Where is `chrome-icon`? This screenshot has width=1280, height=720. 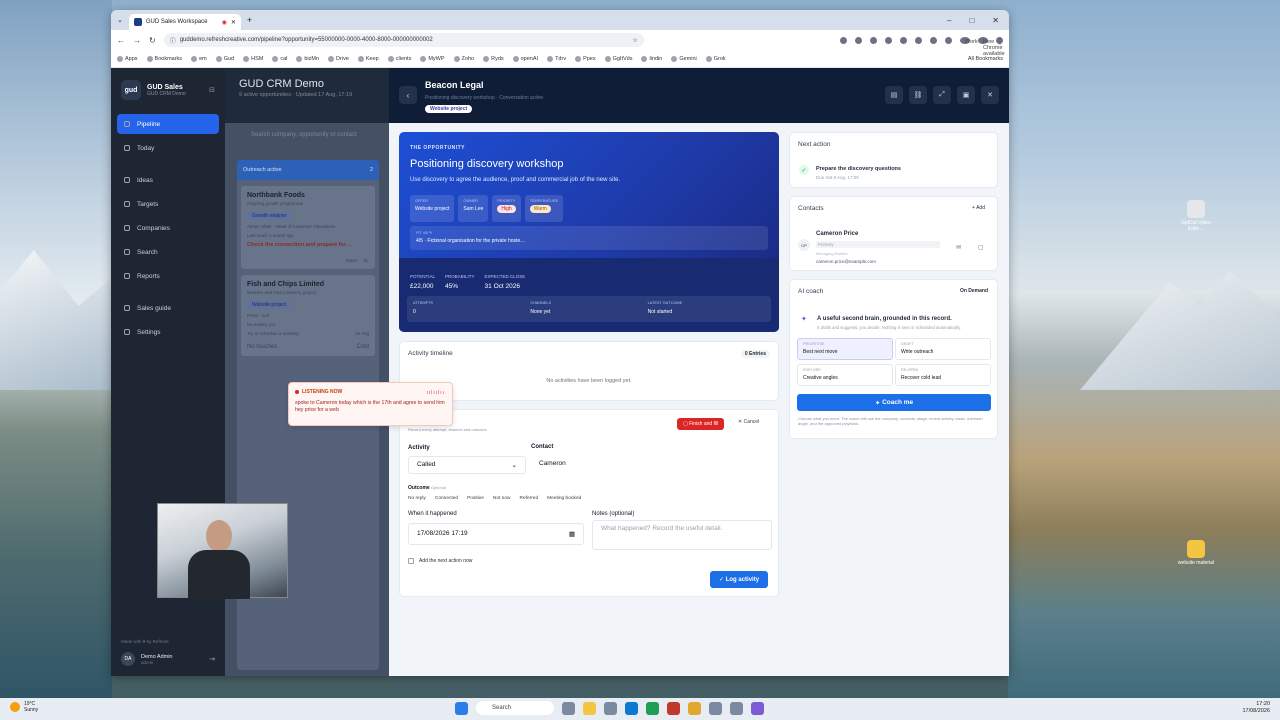
chrome-icon is located at coordinates (694, 708).